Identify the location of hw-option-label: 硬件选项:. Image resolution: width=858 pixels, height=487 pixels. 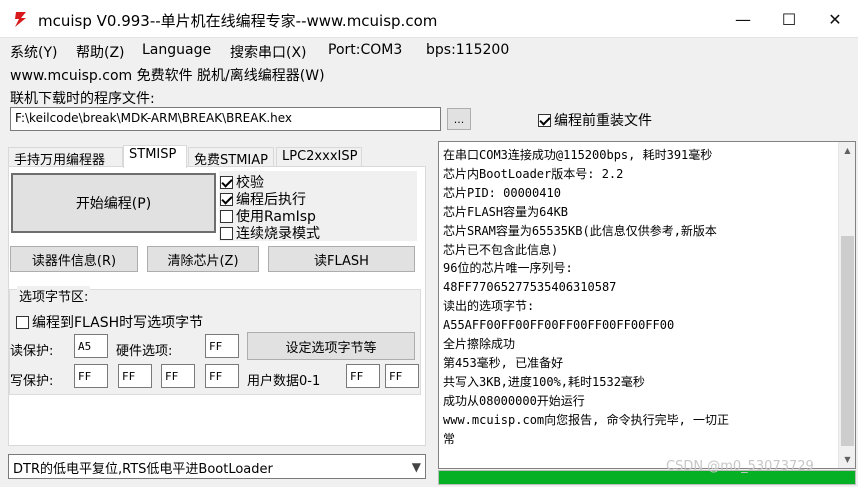
(144, 351).